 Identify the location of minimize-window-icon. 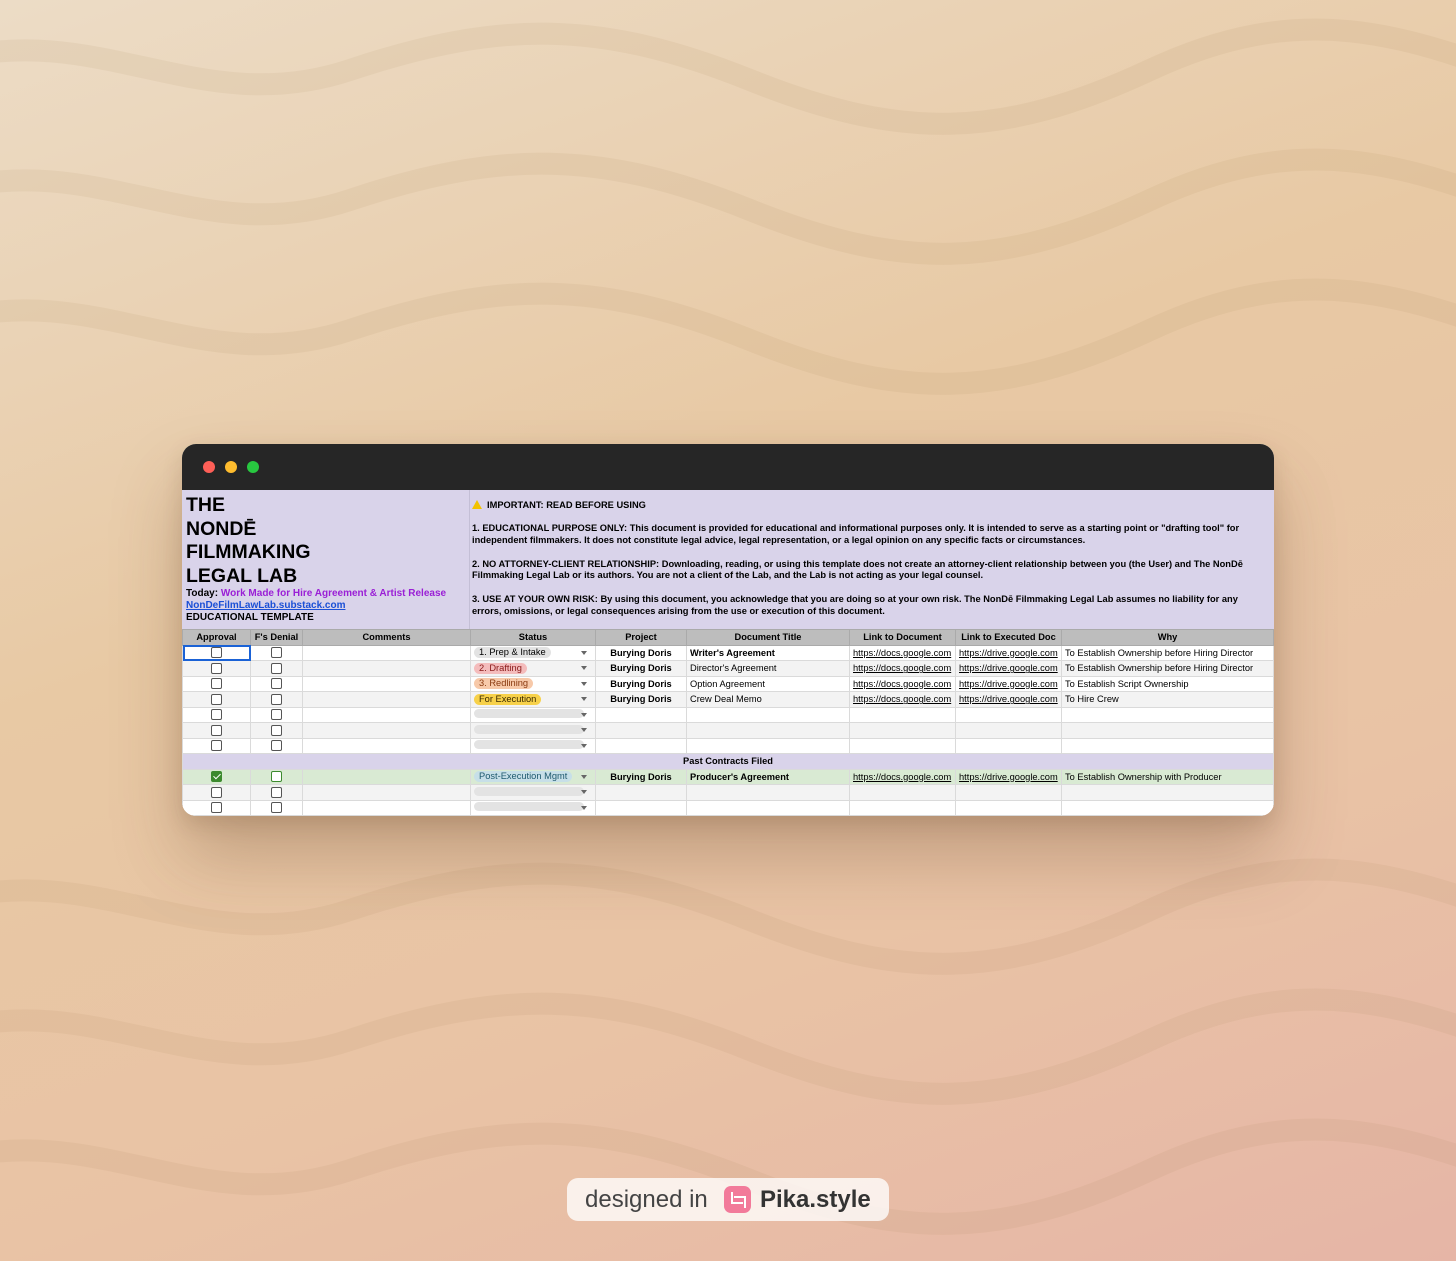
(231, 467).